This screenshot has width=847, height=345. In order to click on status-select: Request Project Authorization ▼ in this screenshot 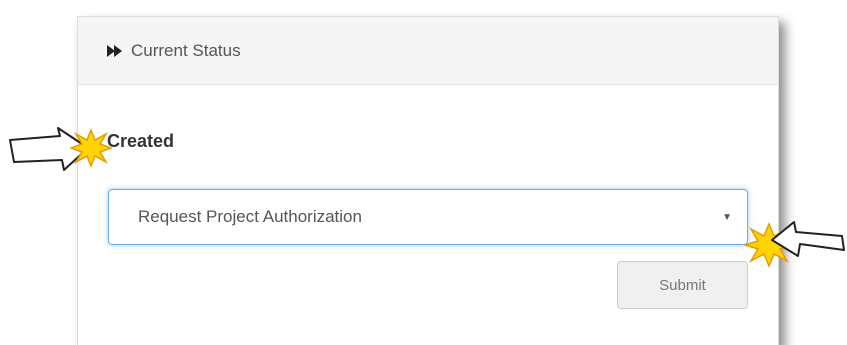, I will do `click(428, 217)`.